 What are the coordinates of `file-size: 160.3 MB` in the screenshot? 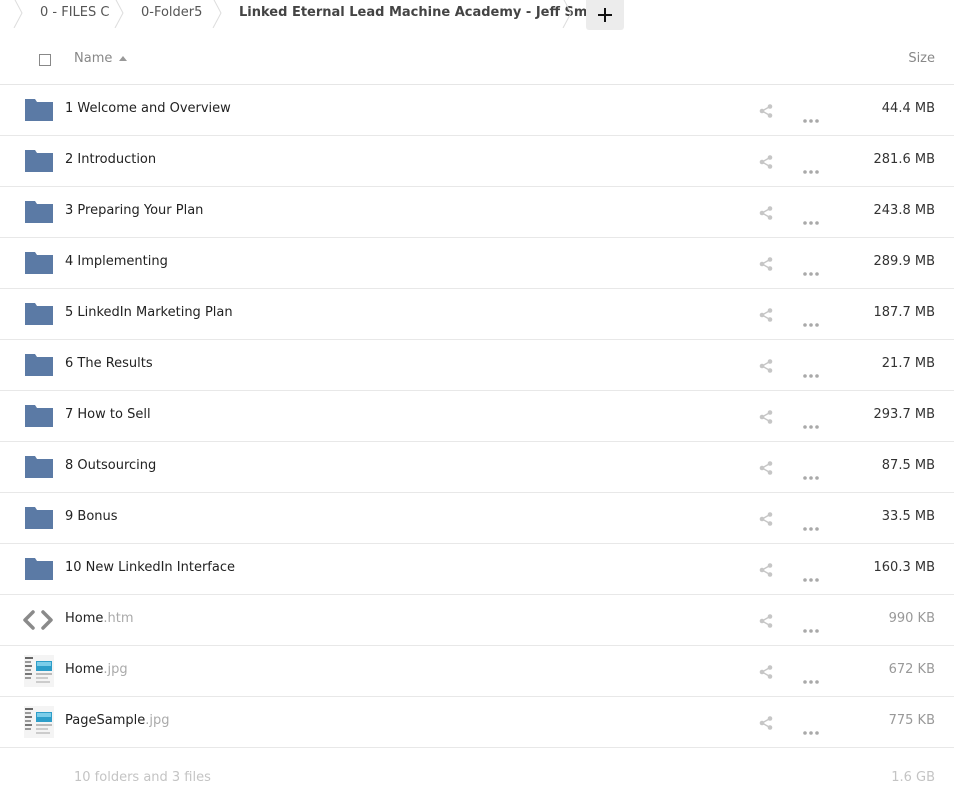 It's located at (904, 567).